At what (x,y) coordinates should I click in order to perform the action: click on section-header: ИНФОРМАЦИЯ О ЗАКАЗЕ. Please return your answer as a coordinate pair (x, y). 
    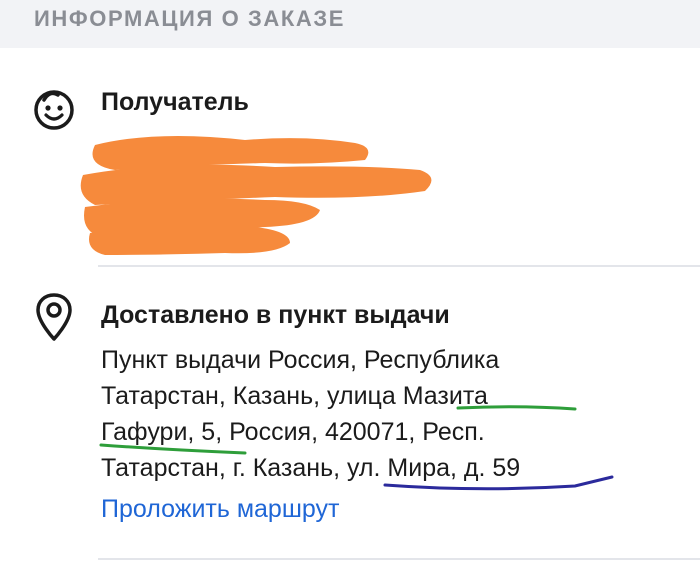
    Looking at the image, I should click on (350, 24).